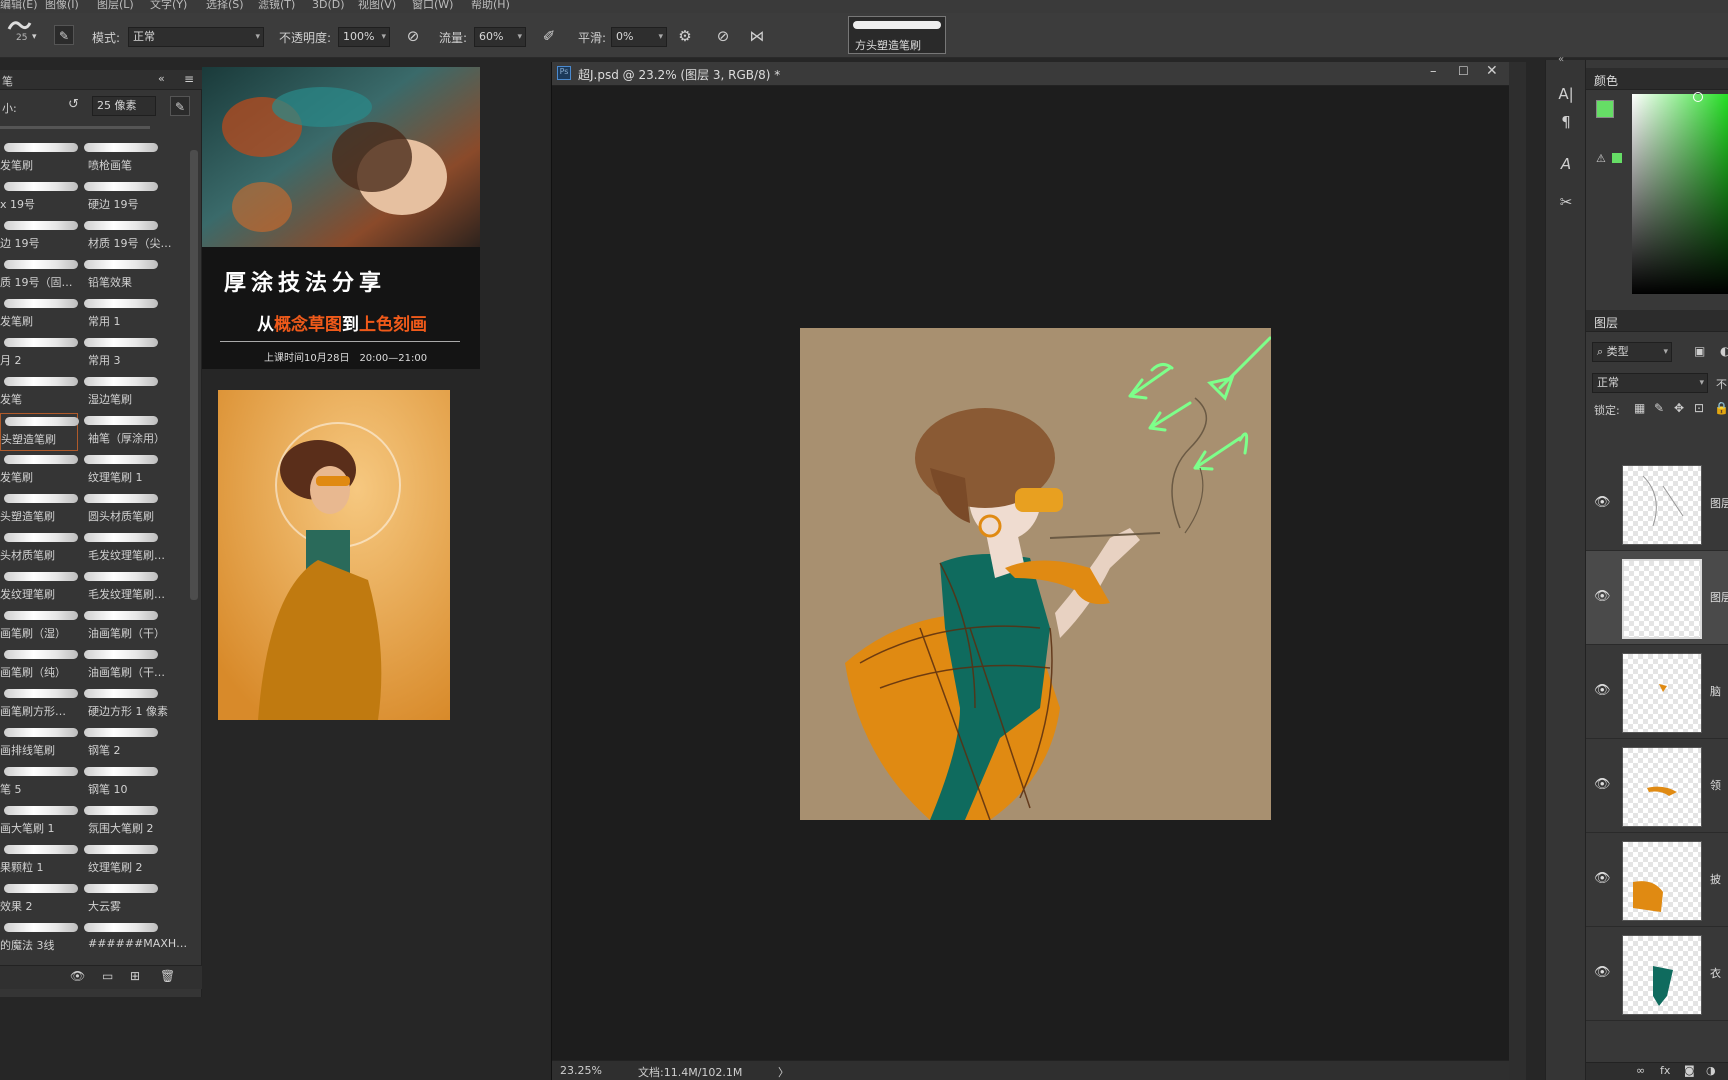 This screenshot has width=1728, height=1080. What do you see at coordinates (115, 5) in the screenshot?
I see `menu-layer: 图层(L)` at bounding box center [115, 5].